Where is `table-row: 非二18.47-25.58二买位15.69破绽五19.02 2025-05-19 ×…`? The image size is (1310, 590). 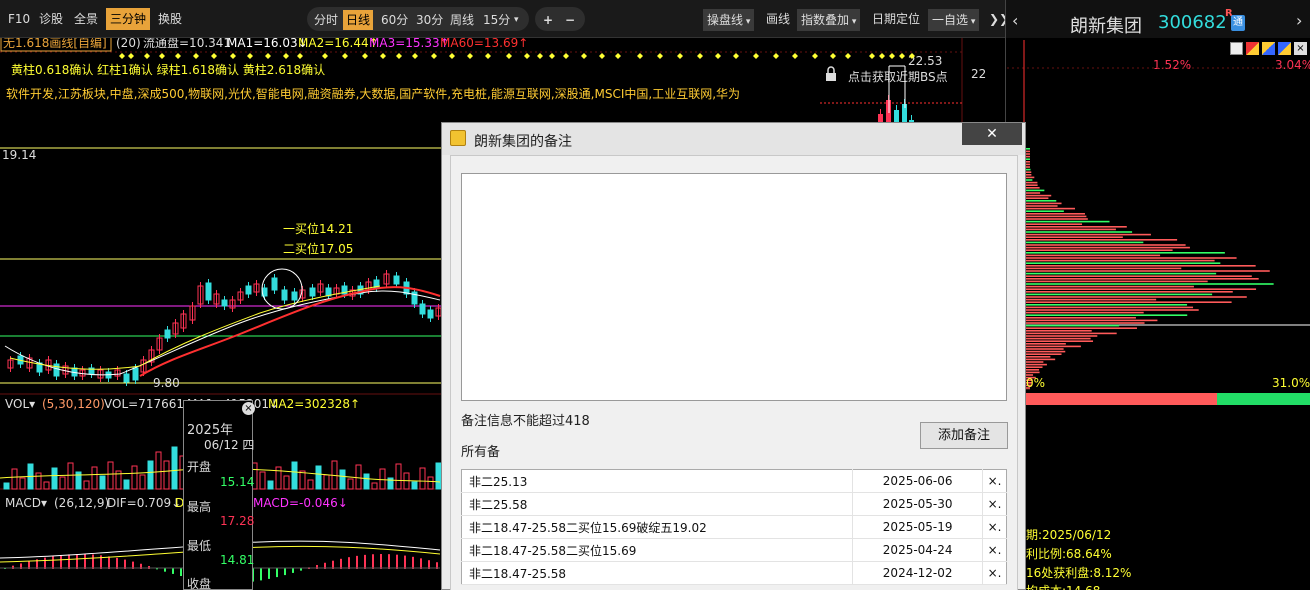 table-row: 非二18.47-25.58二买位15.69破绽五19.02 2025-05-19 ×… is located at coordinates (734, 527).